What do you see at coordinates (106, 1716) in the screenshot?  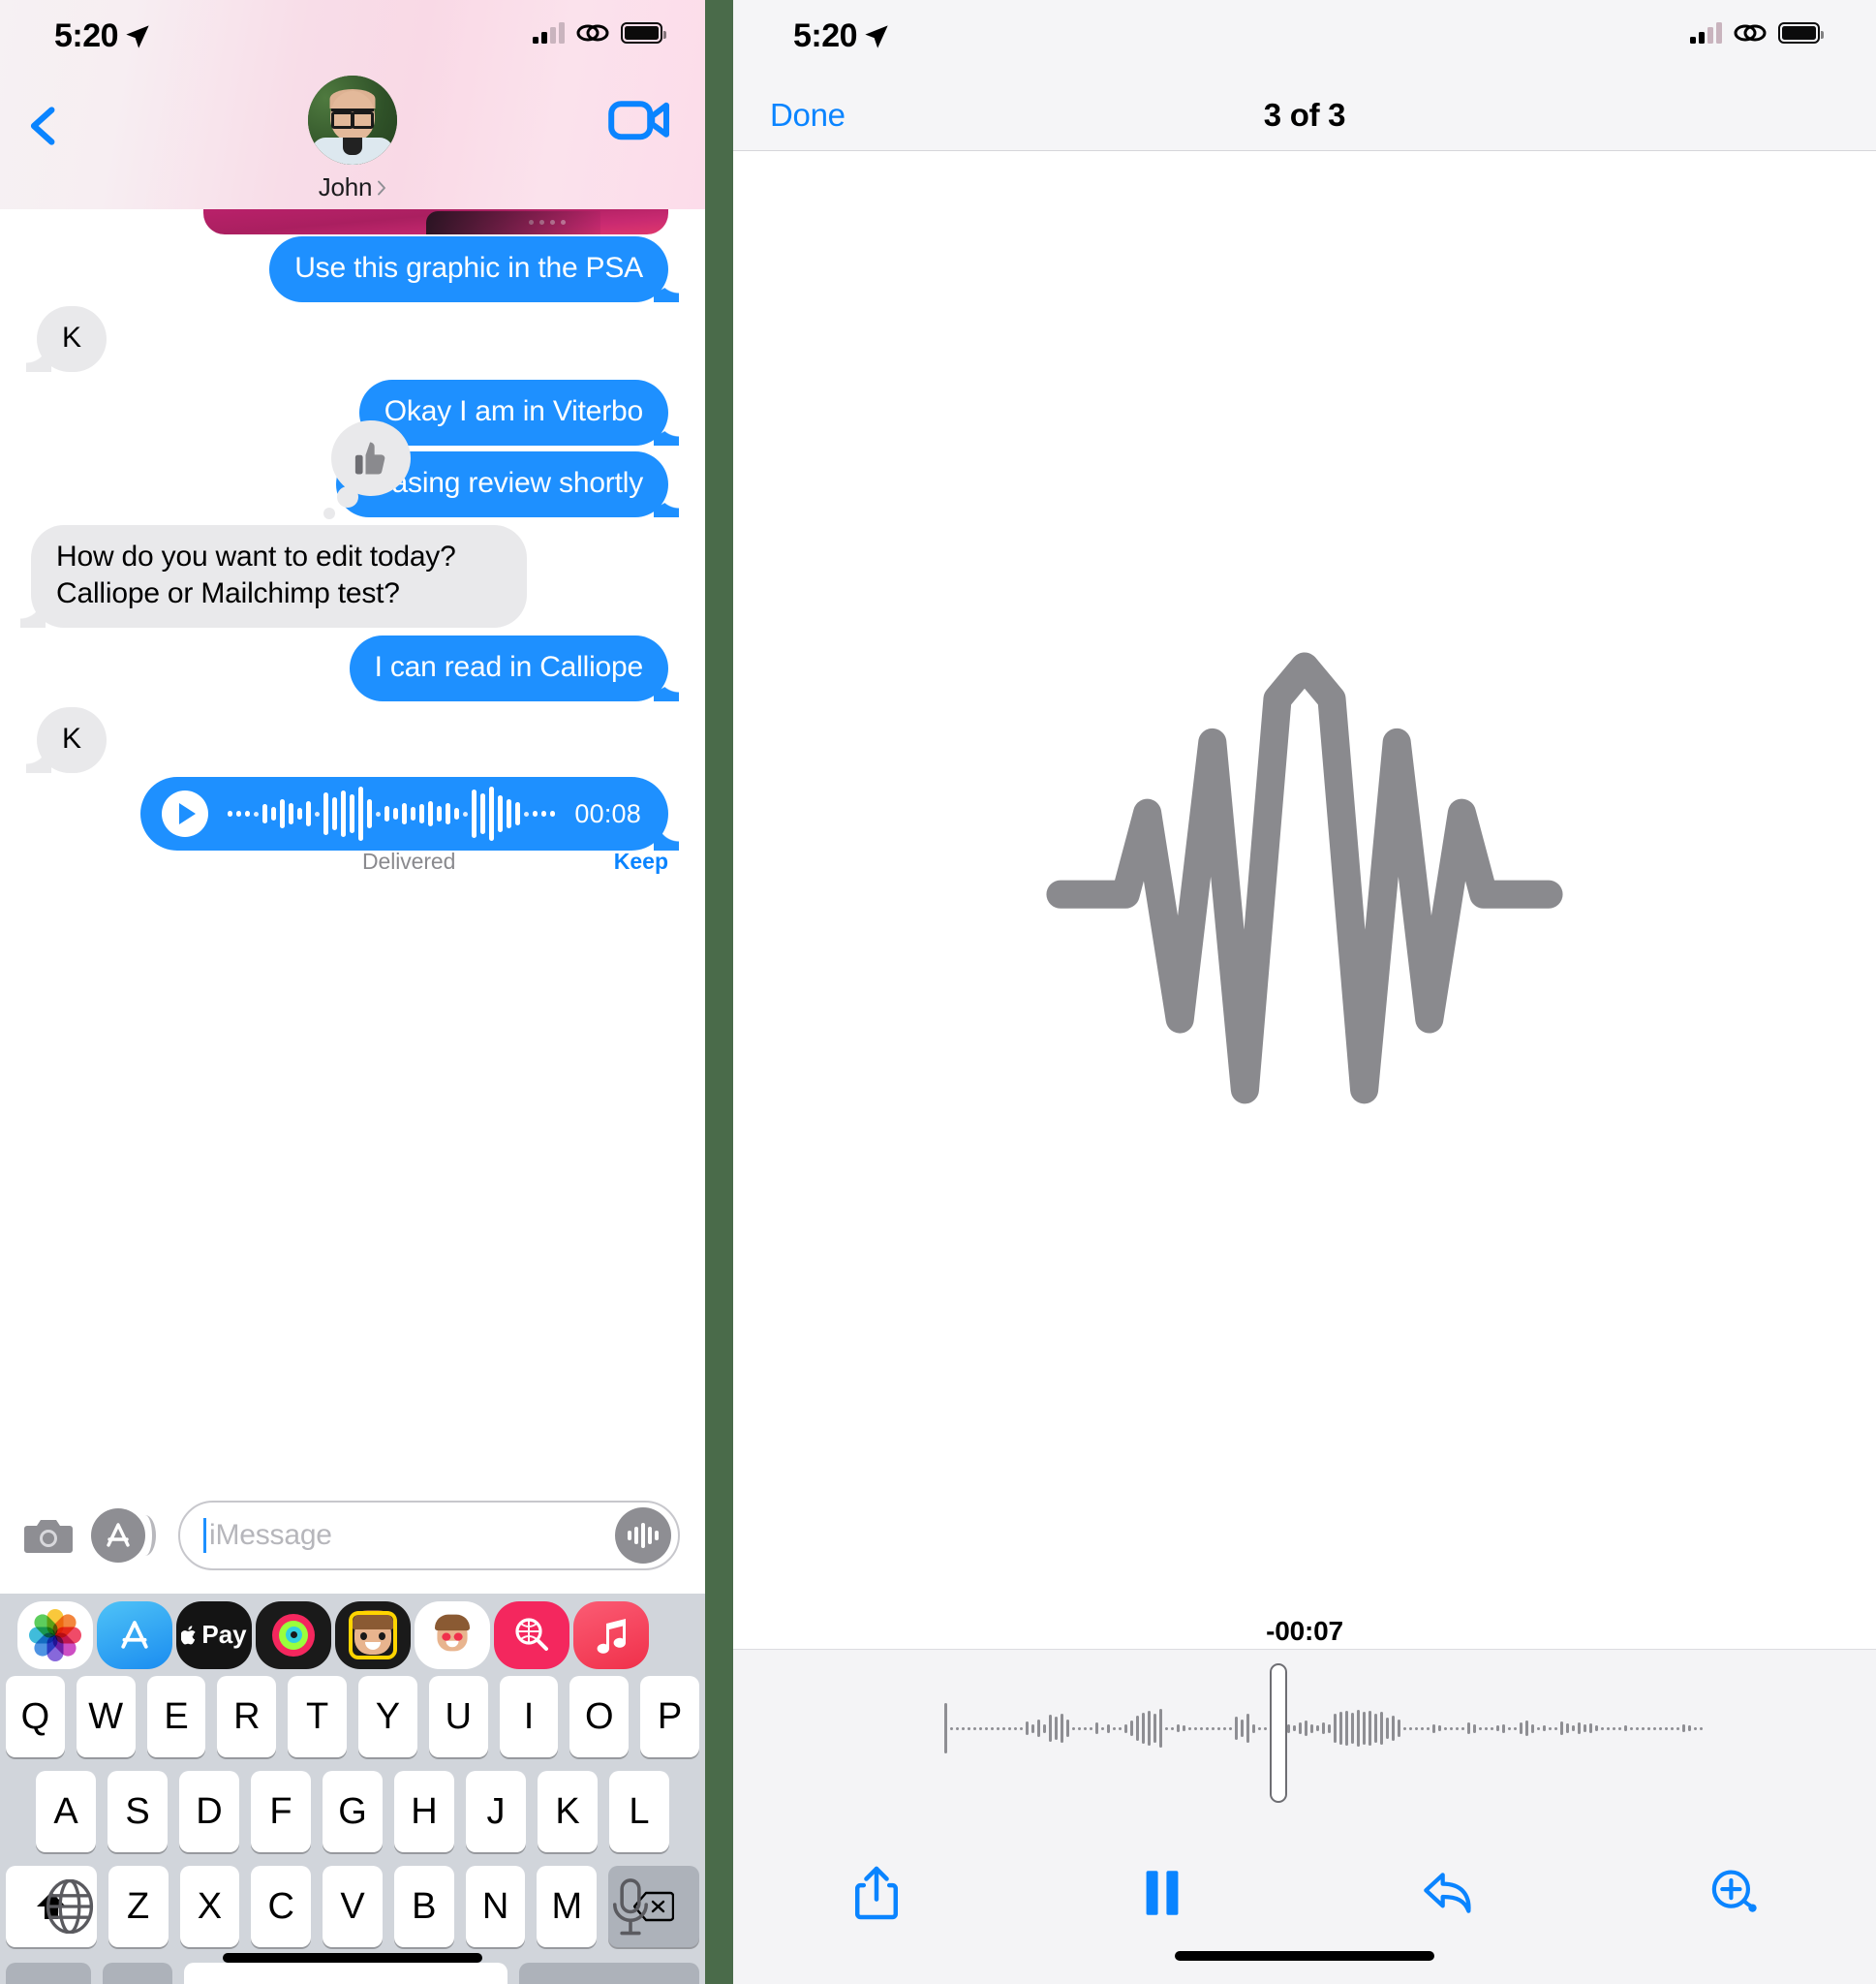 I see `key-w: W` at bounding box center [106, 1716].